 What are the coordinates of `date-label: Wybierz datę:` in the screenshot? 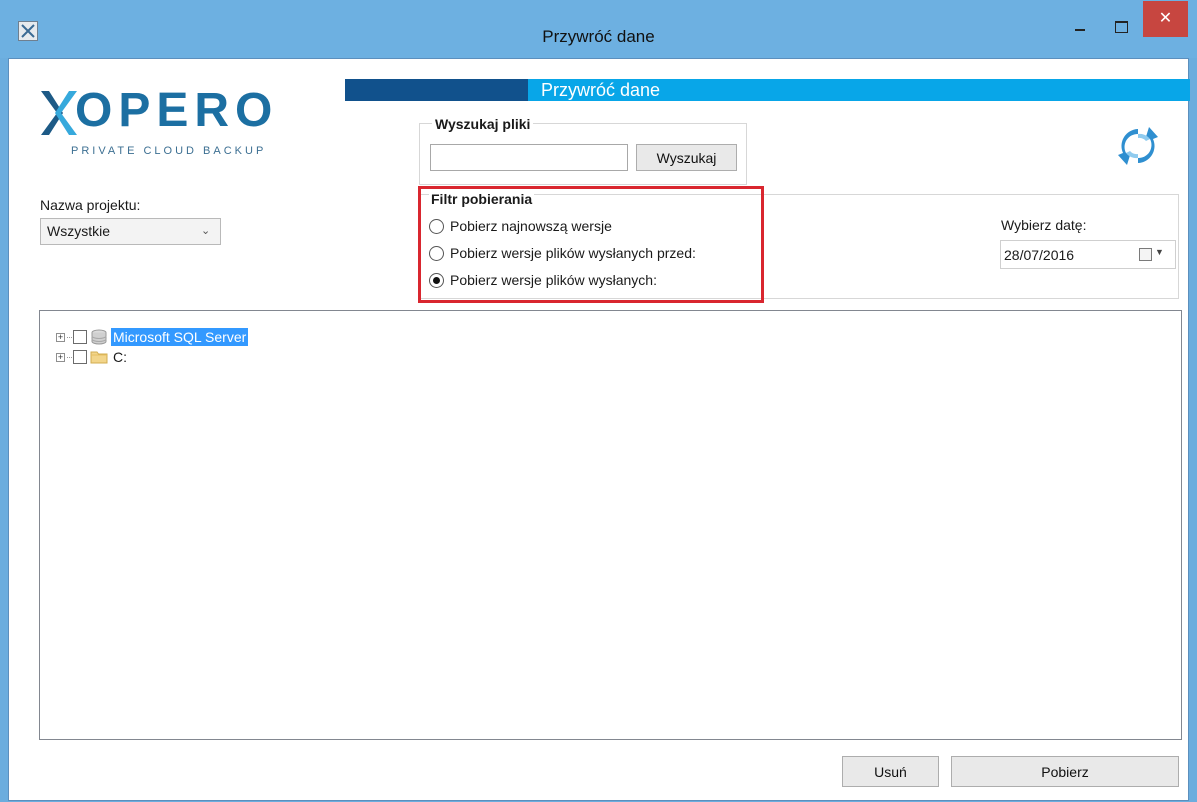 It's located at (1044, 225).